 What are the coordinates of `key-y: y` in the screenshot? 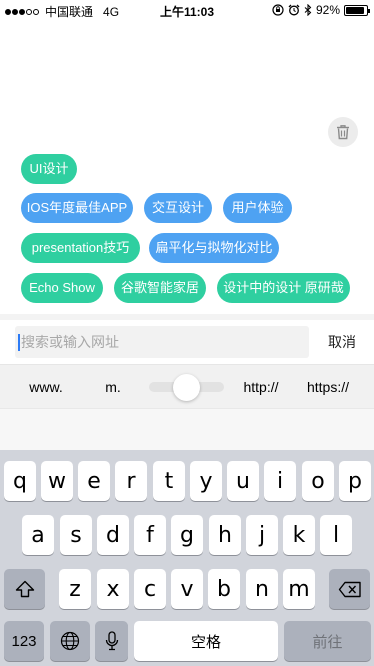 It's located at (206, 481).